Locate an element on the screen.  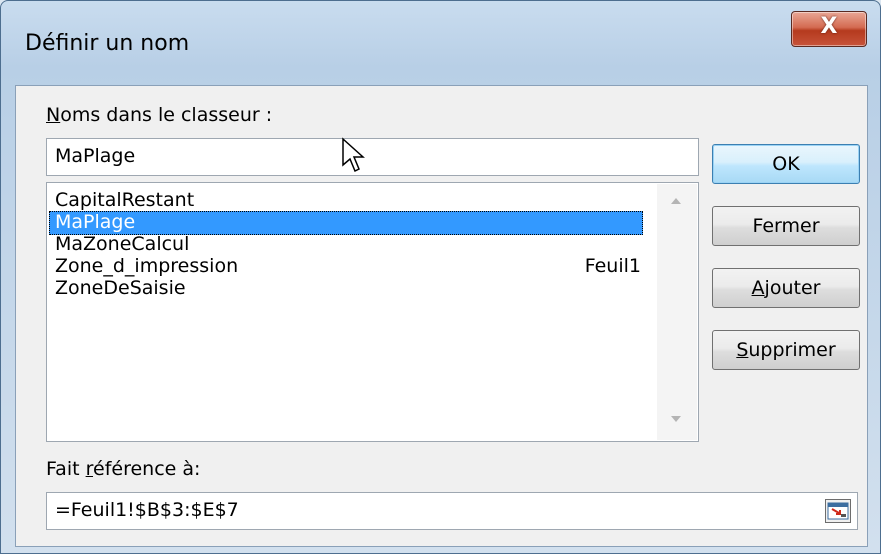
list-item: Zone_d_impression Feuil1 is located at coordinates (346, 267).